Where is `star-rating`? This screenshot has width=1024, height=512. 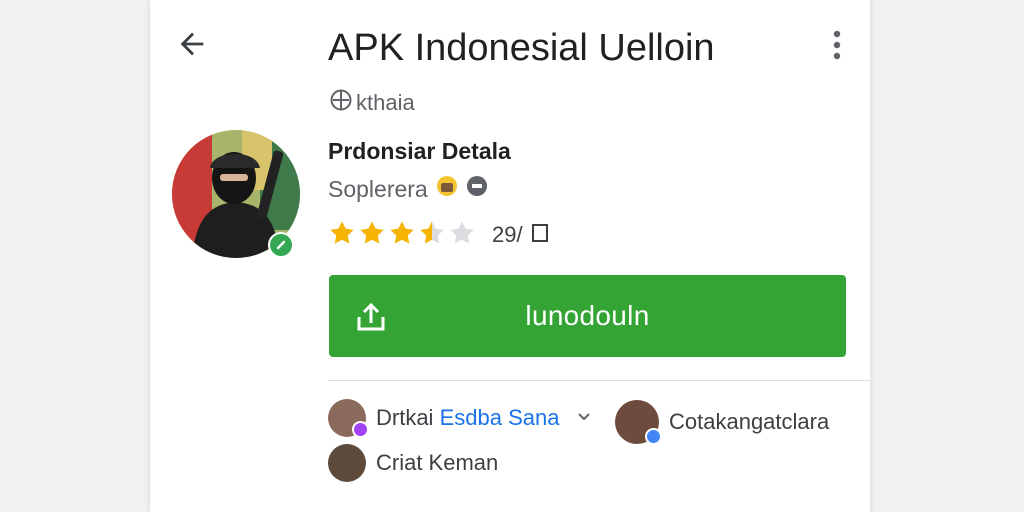
star-rating is located at coordinates (402, 235).